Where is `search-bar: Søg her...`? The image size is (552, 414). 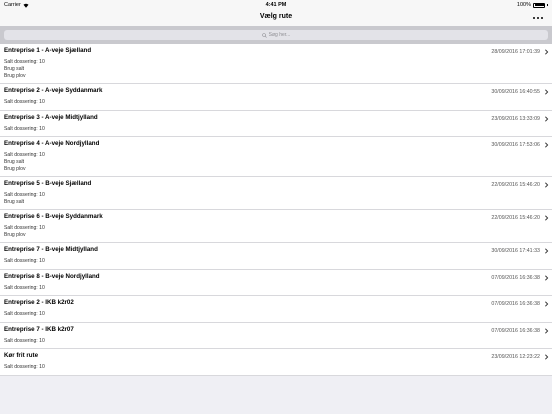 search-bar: Søg her... is located at coordinates (276, 35).